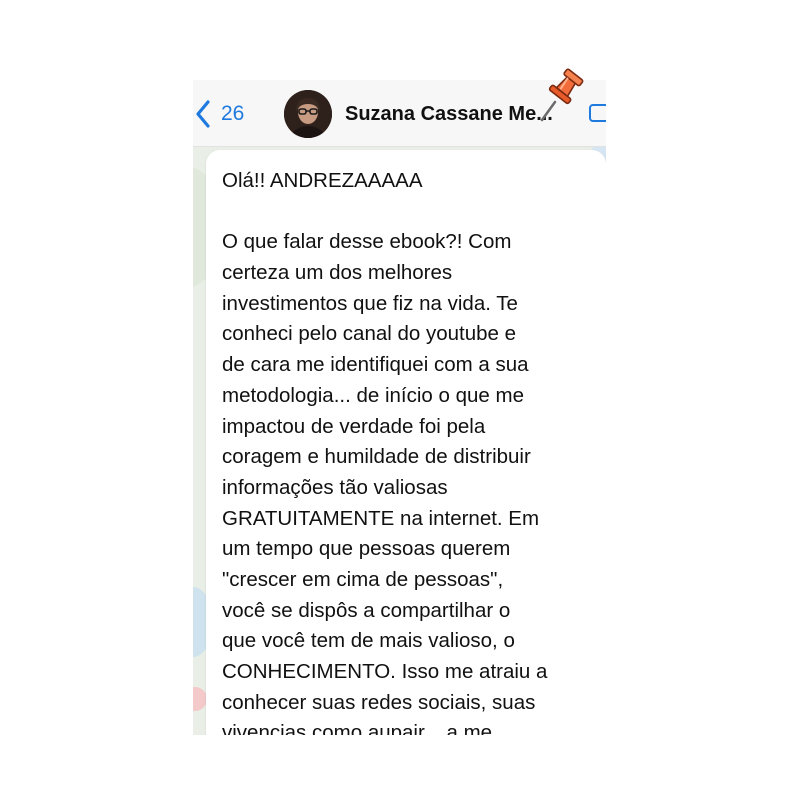 Image resolution: width=800 pixels, height=800 pixels. What do you see at coordinates (354, 426) in the screenshot?
I see `message-line: impactou de verdade foi pela` at bounding box center [354, 426].